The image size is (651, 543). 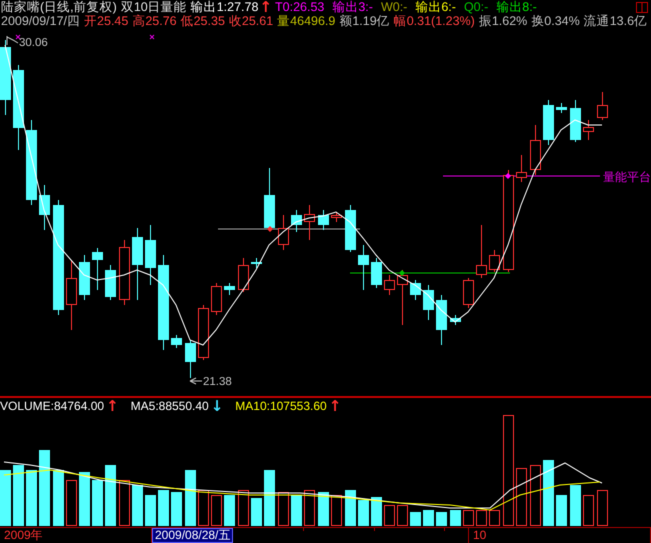 What do you see at coordinates (394, 7) in the screenshot?
I see `indicator-output: W0:-` at bounding box center [394, 7].